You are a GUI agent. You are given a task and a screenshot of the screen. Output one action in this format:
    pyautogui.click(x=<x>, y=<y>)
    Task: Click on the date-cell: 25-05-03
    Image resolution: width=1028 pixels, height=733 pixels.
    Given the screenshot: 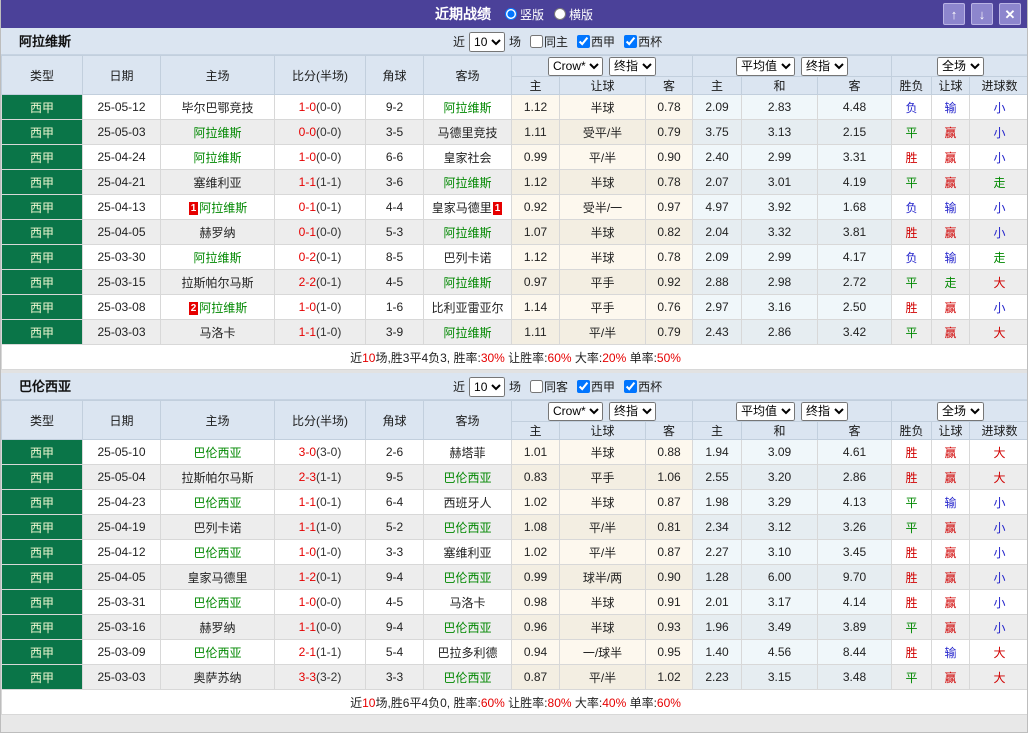 What is the action you would take?
    pyautogui.click(x=121, y=132)
    